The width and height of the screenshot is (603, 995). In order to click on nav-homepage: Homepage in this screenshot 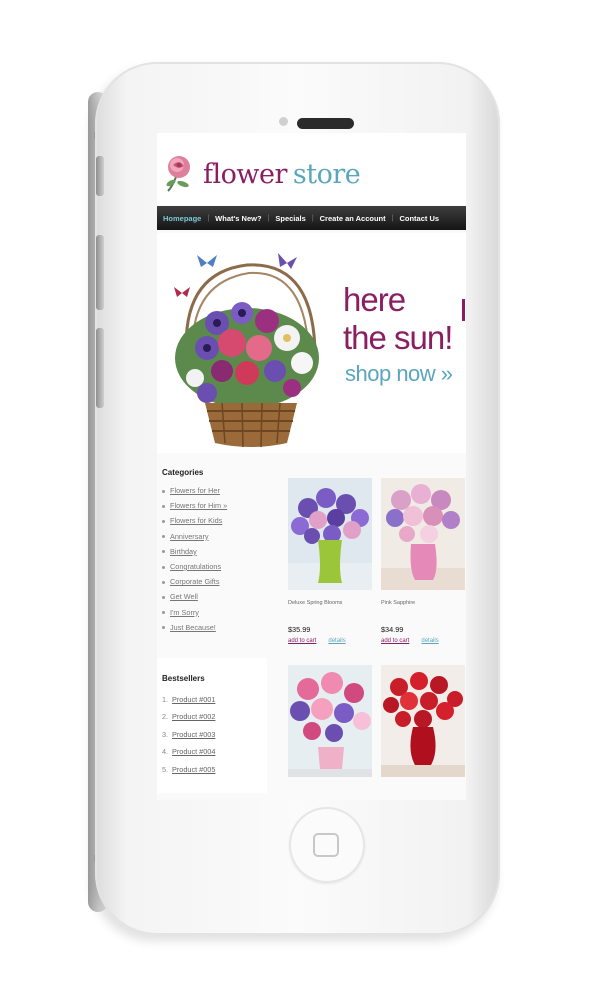, I will do `click(182, 218)`.